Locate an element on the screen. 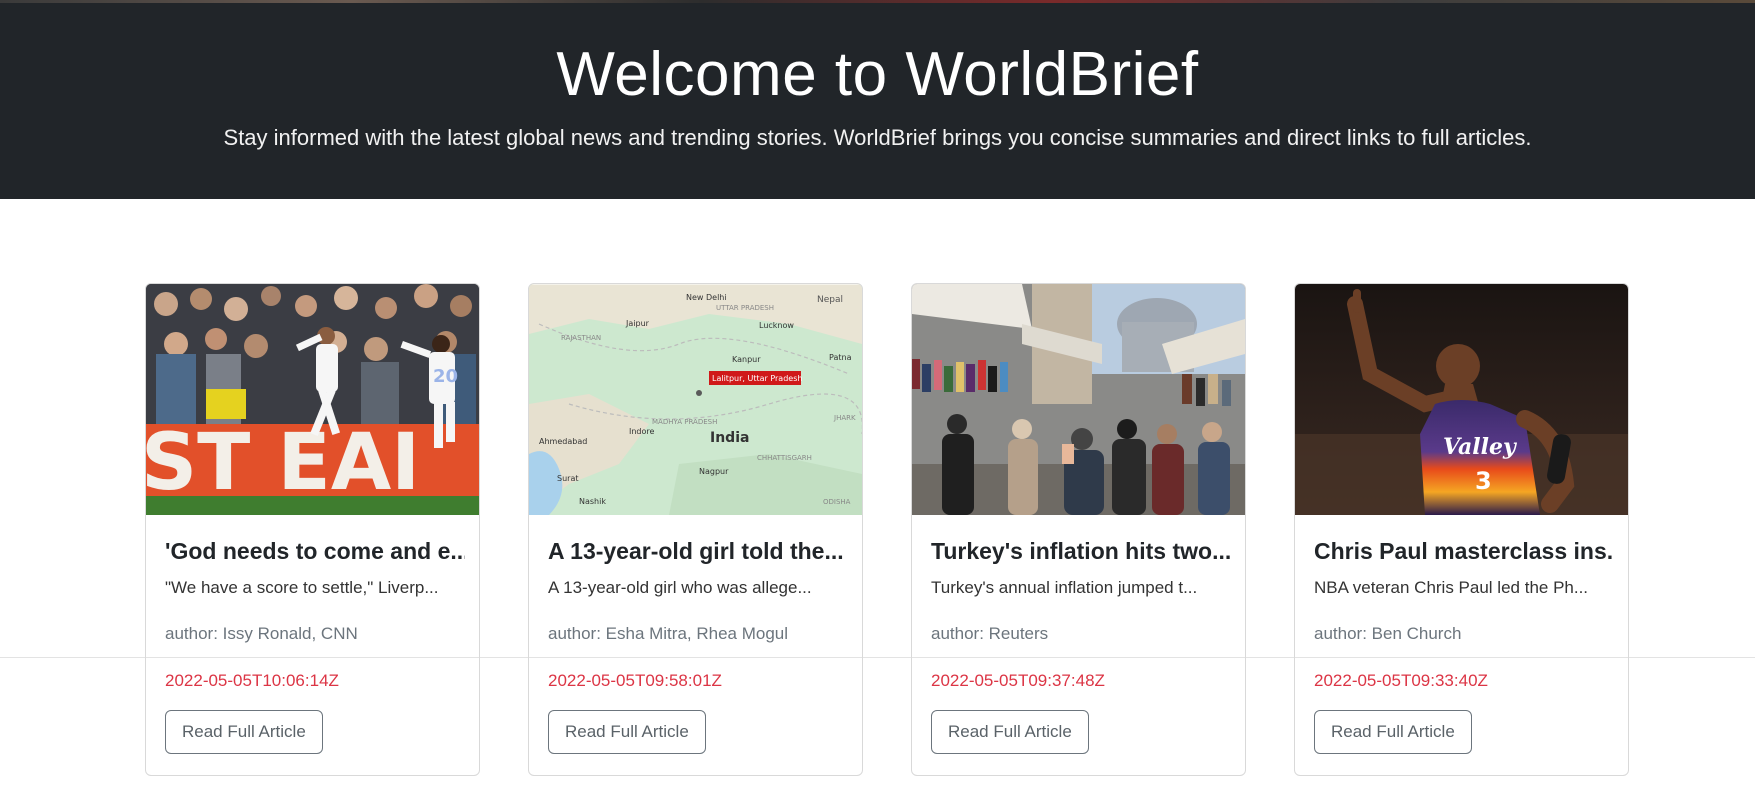  svg-text: Nashik is located at coordinates (592, 501).